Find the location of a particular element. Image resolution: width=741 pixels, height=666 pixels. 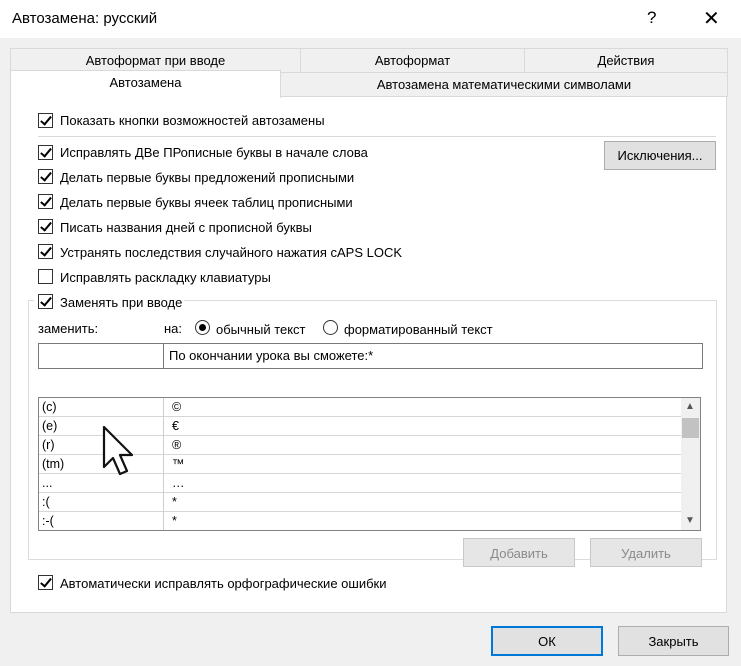

column-divider is located at coordinates (163, 464).